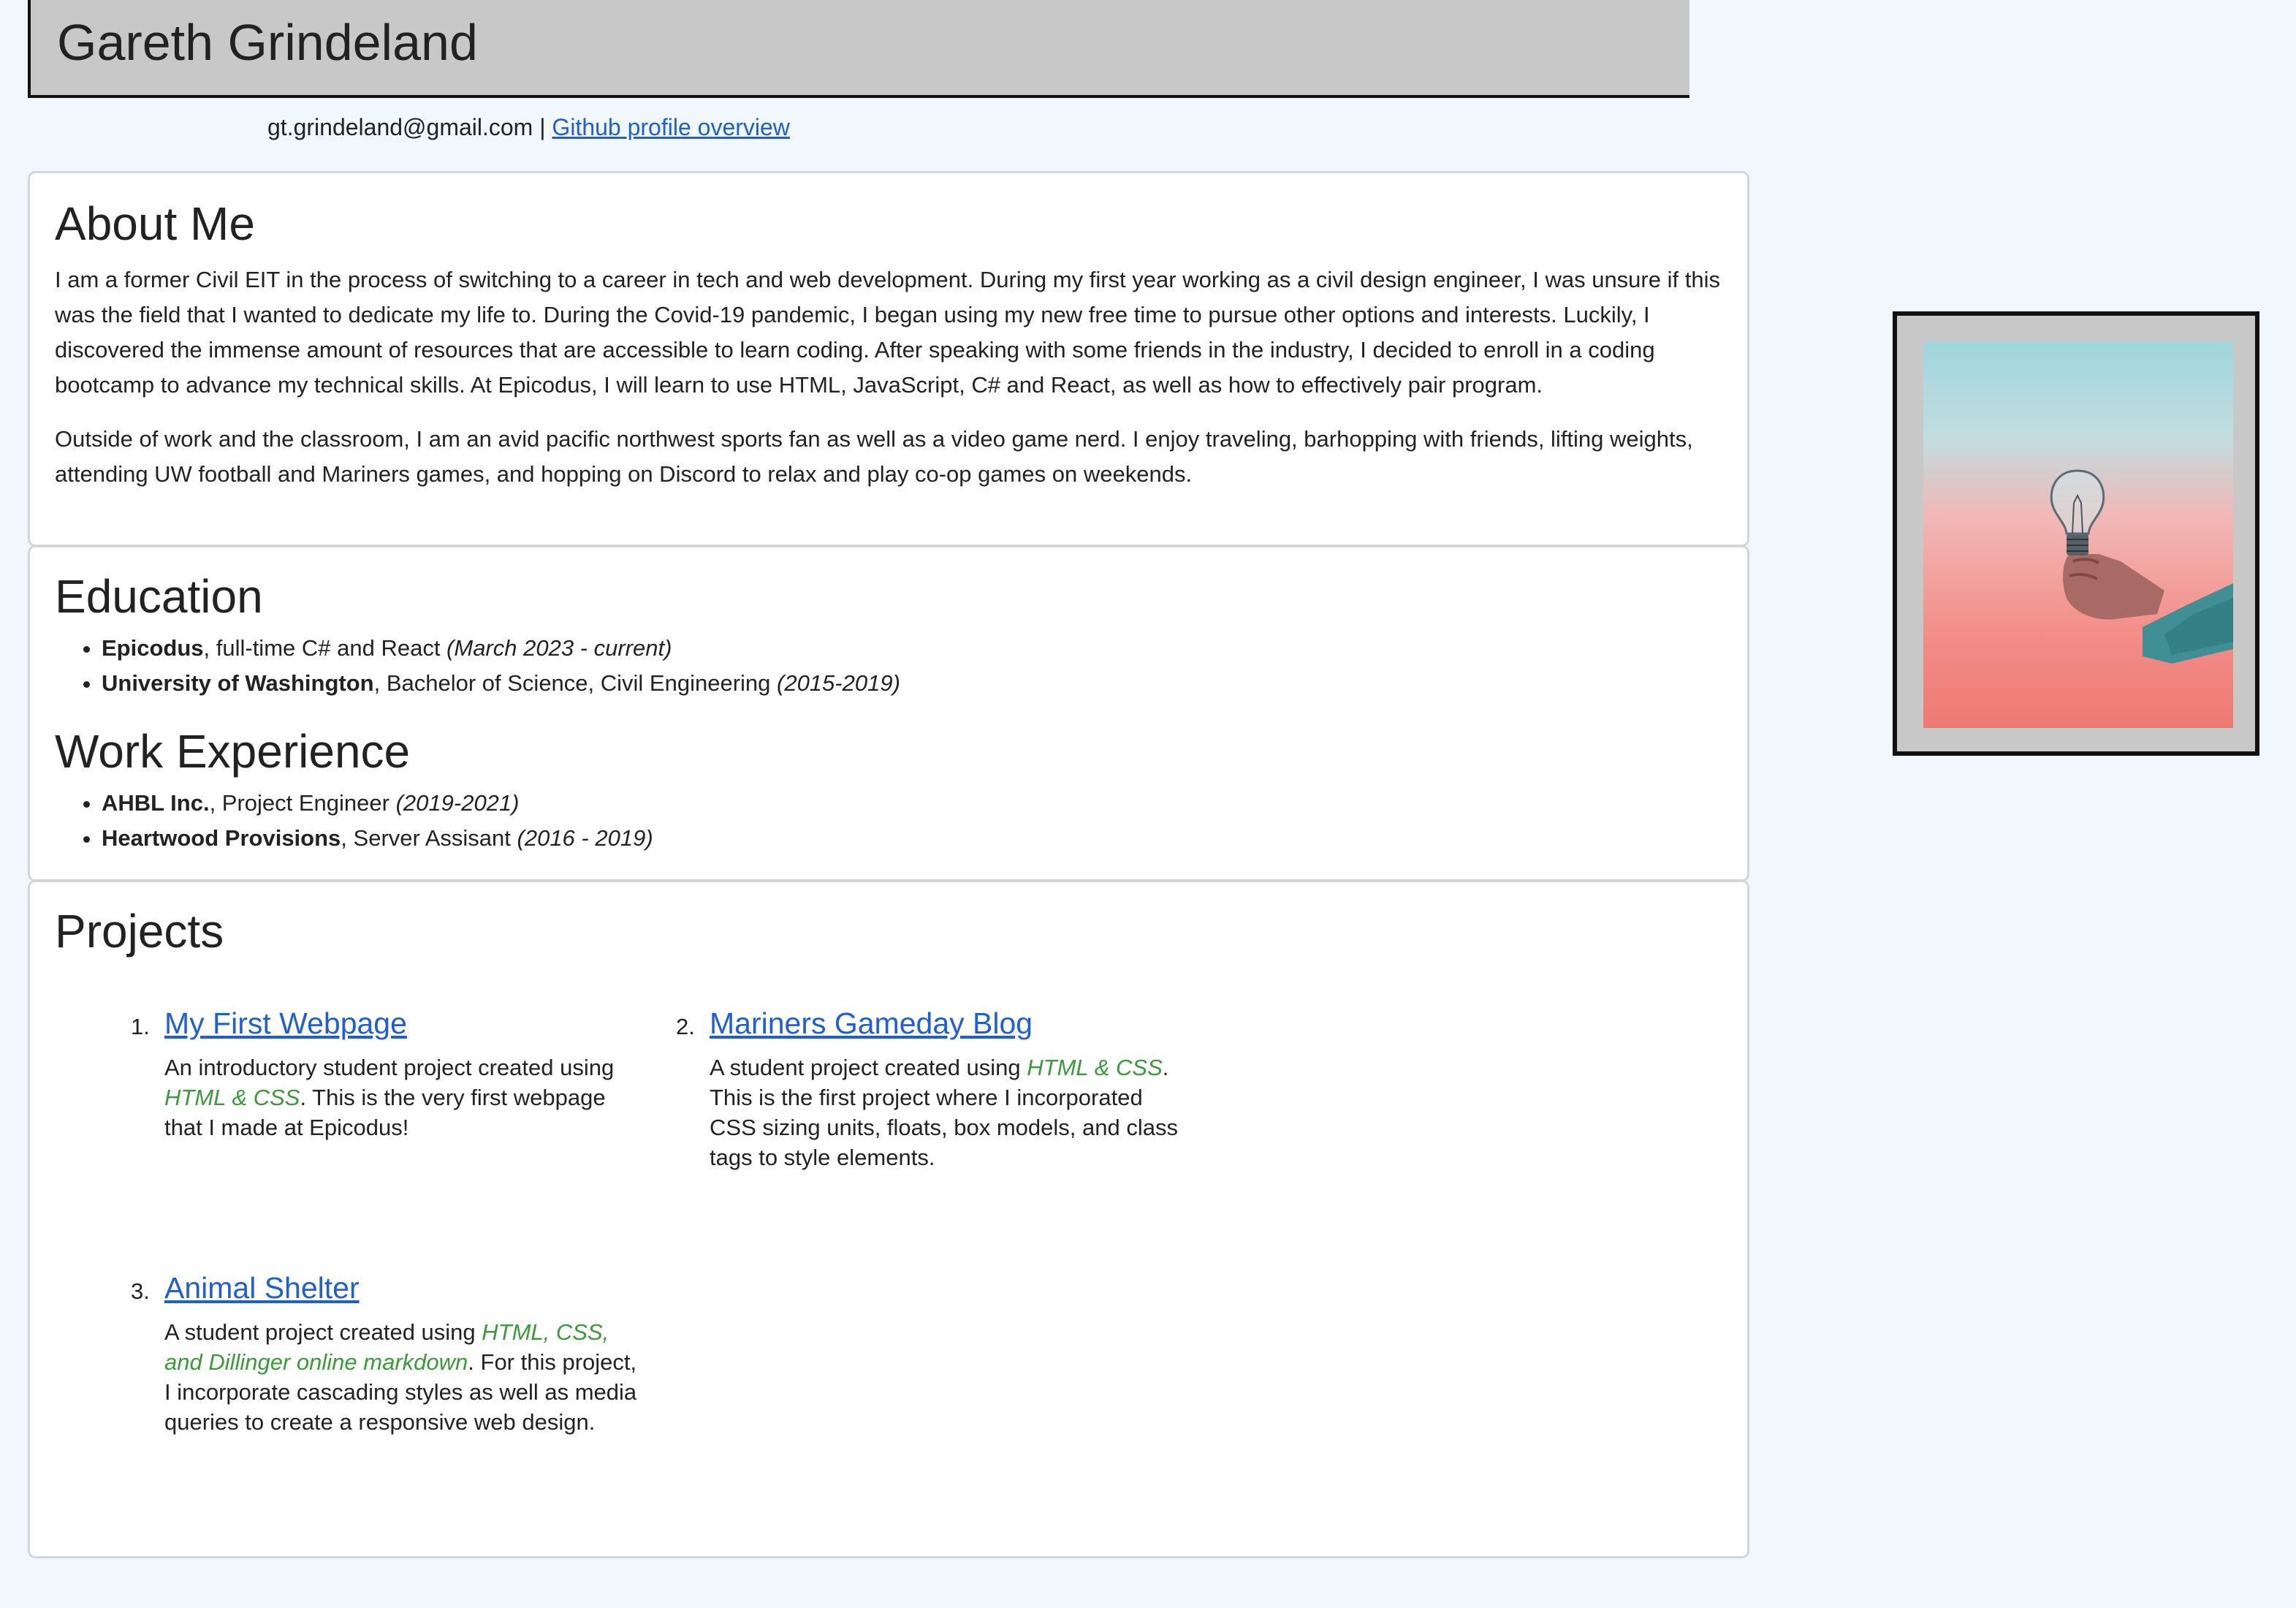 The height and width of the screenshot is (1608, 2296). What do you see at coordinates (951, 1024) in the screenshot?
I see `project-link-mariners-gameday-blog: Mariners Gameday Blog` at bounding box center [951, 1024].